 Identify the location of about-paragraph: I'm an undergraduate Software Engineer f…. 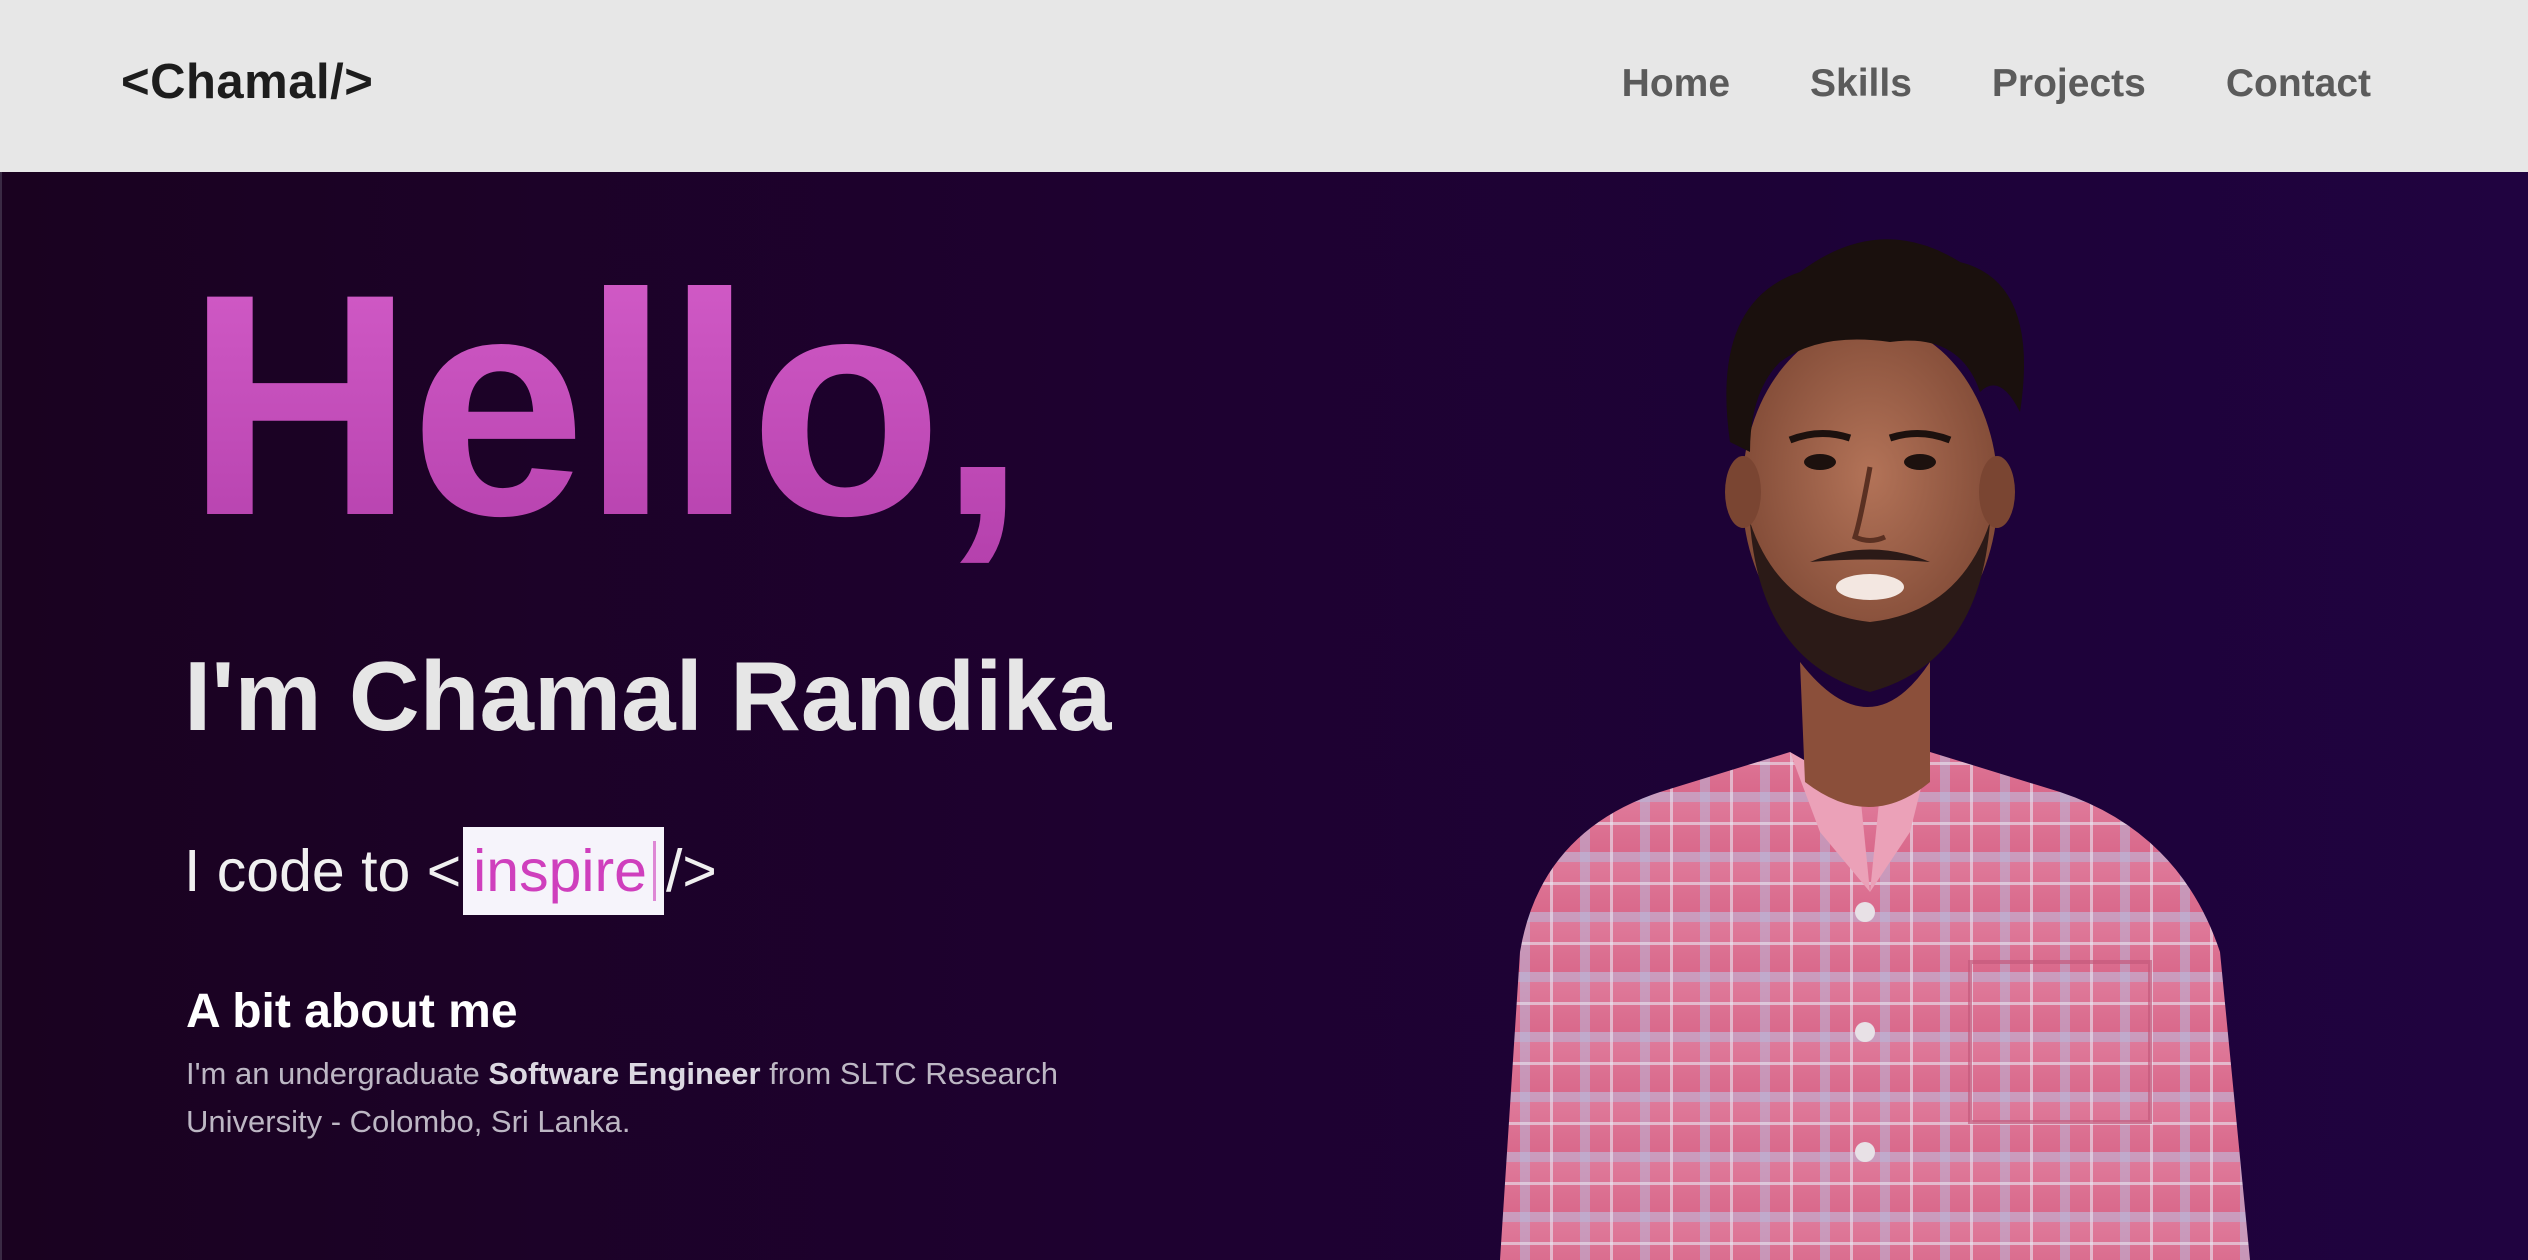
(686, 1098).